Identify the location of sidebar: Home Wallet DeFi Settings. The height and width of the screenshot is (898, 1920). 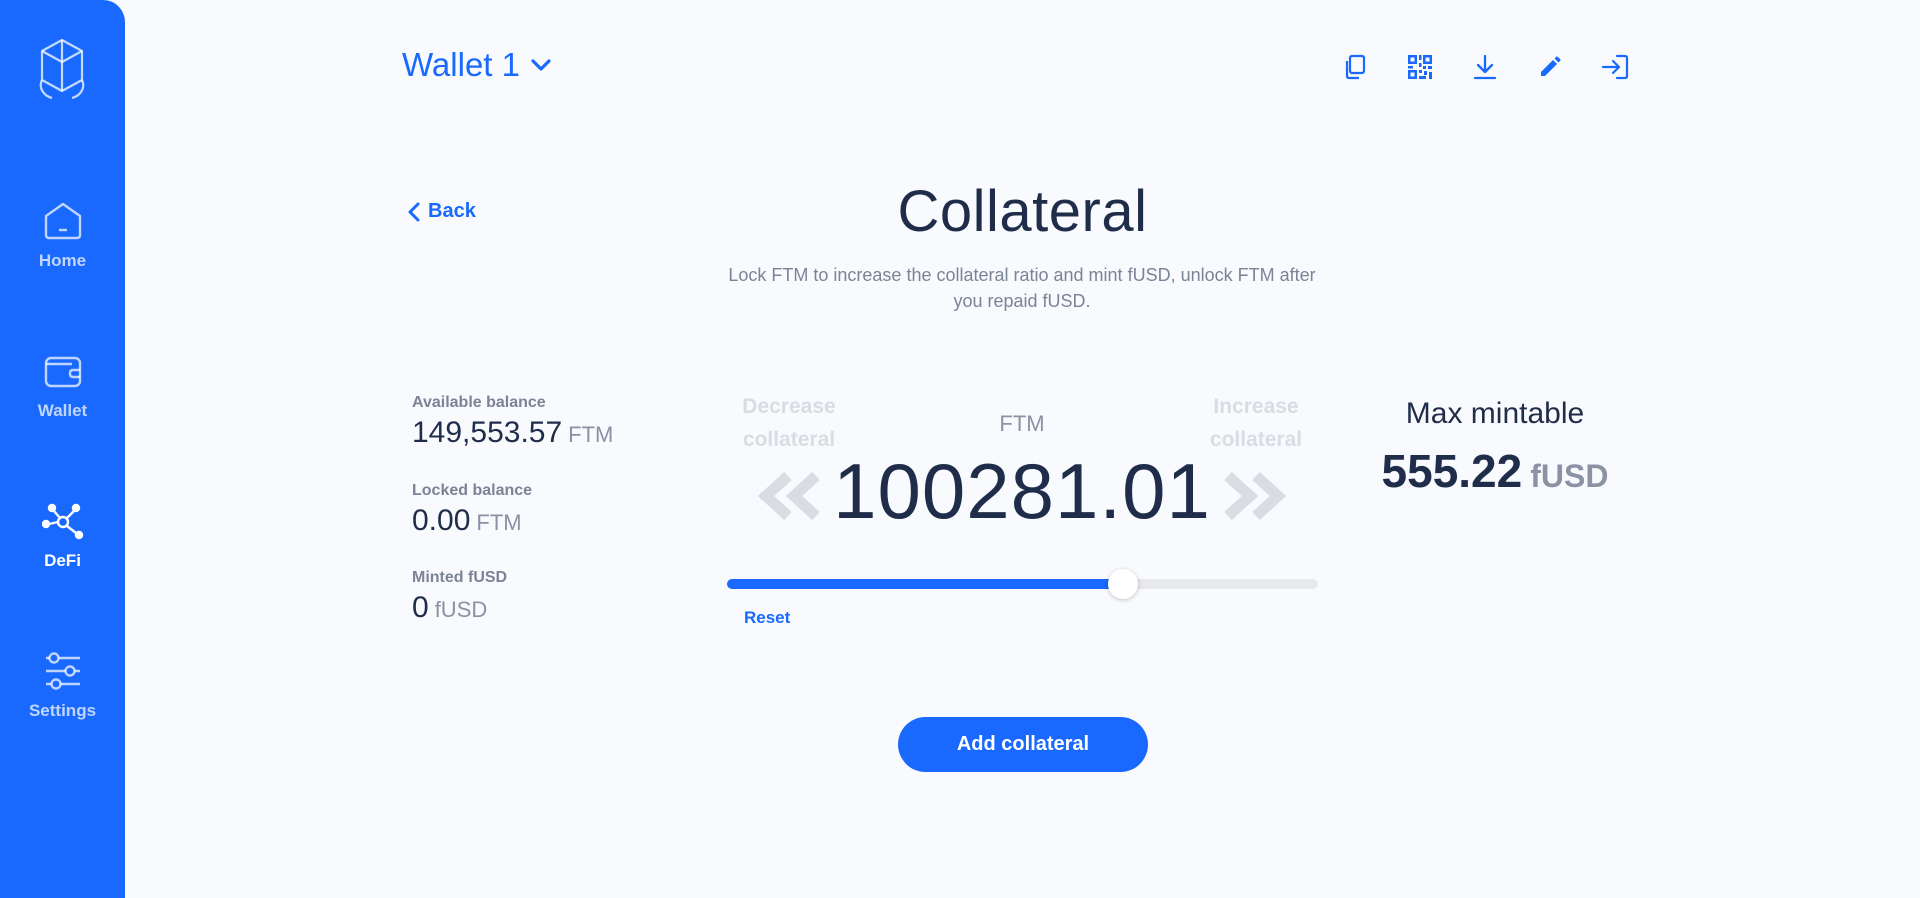
(62, 449).